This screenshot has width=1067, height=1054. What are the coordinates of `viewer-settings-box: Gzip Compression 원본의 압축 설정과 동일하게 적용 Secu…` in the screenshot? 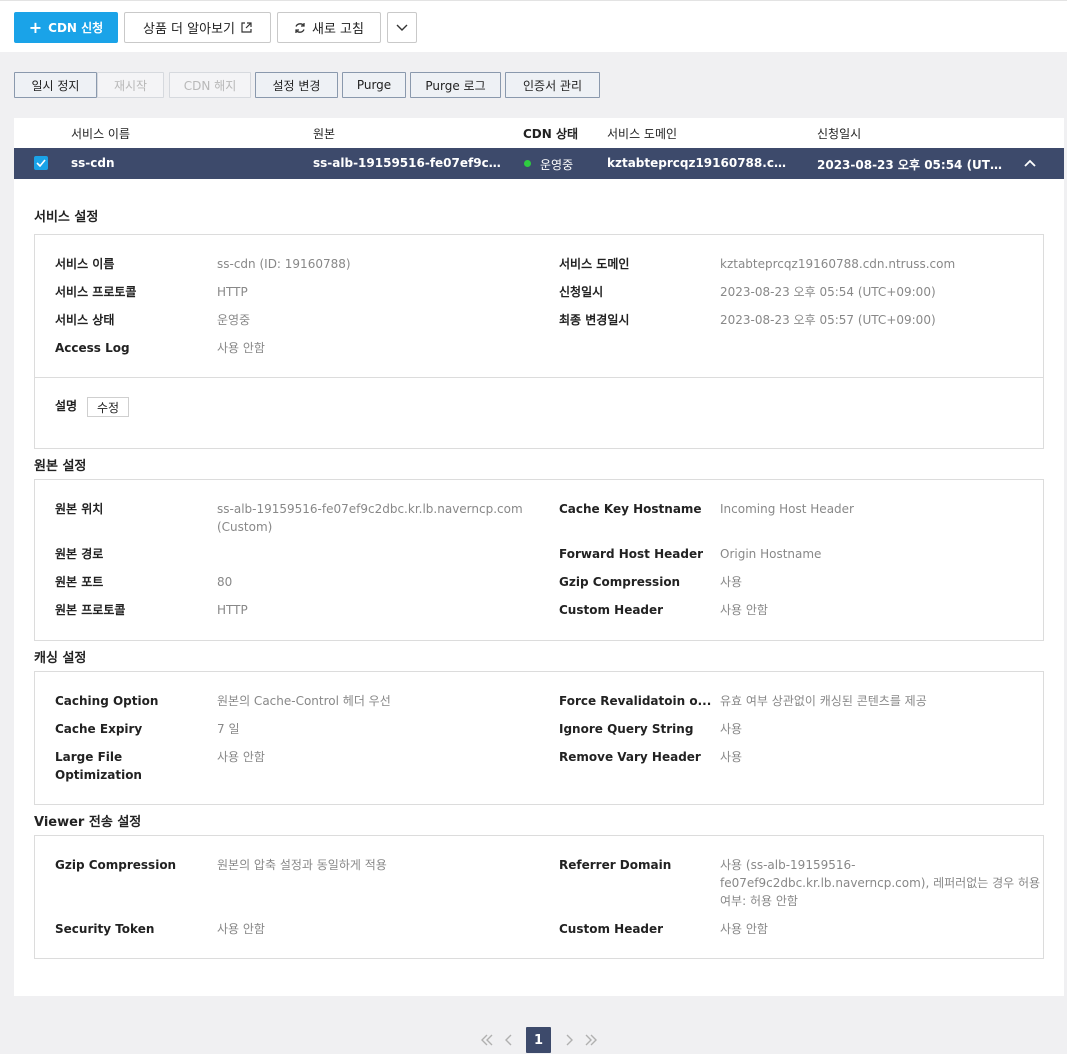 It's located at (539, 897).